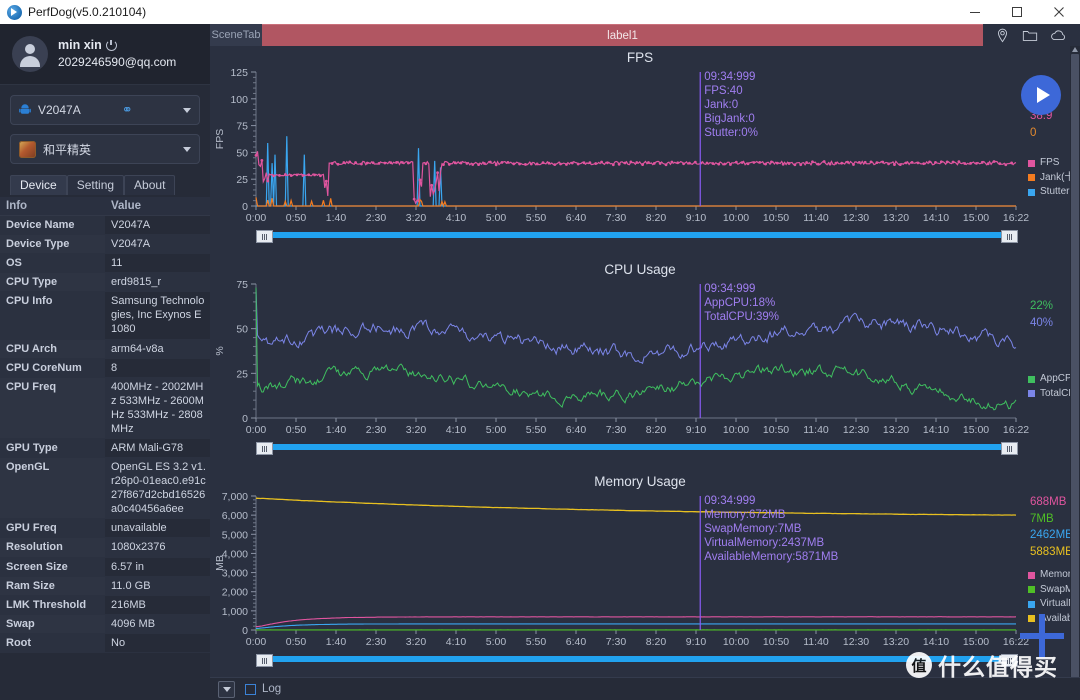 This screenshot has width=1080, height=700. I want to click on svg-text: 7,000, so click(235, 497).